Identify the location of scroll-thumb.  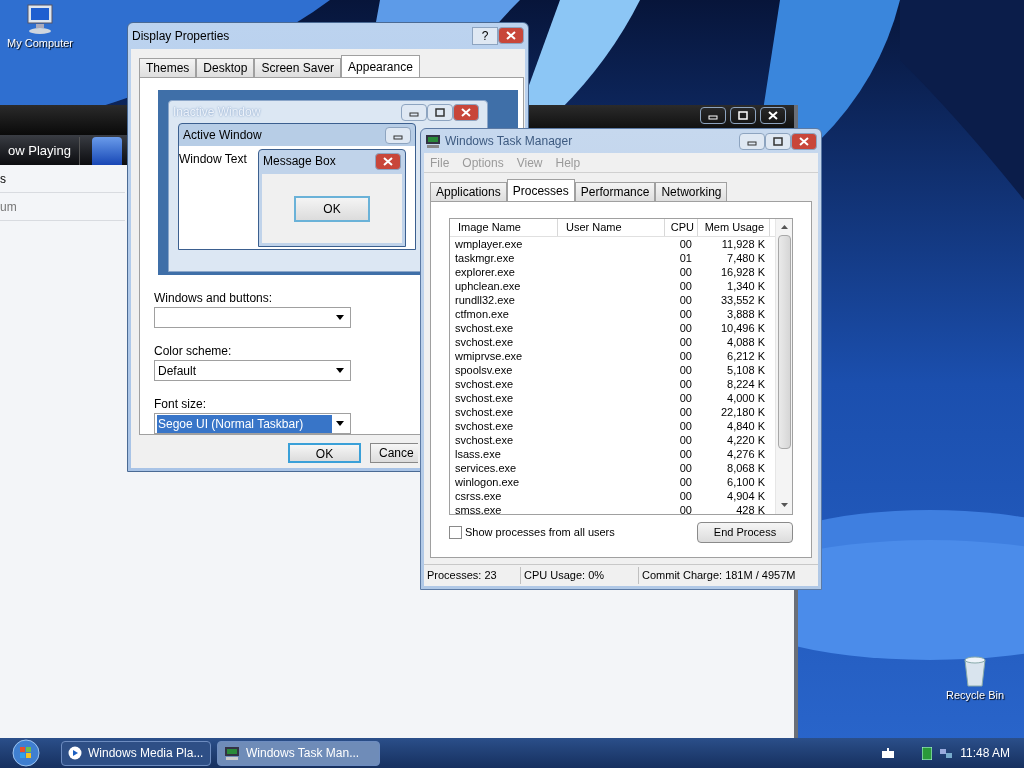
(784, 342).